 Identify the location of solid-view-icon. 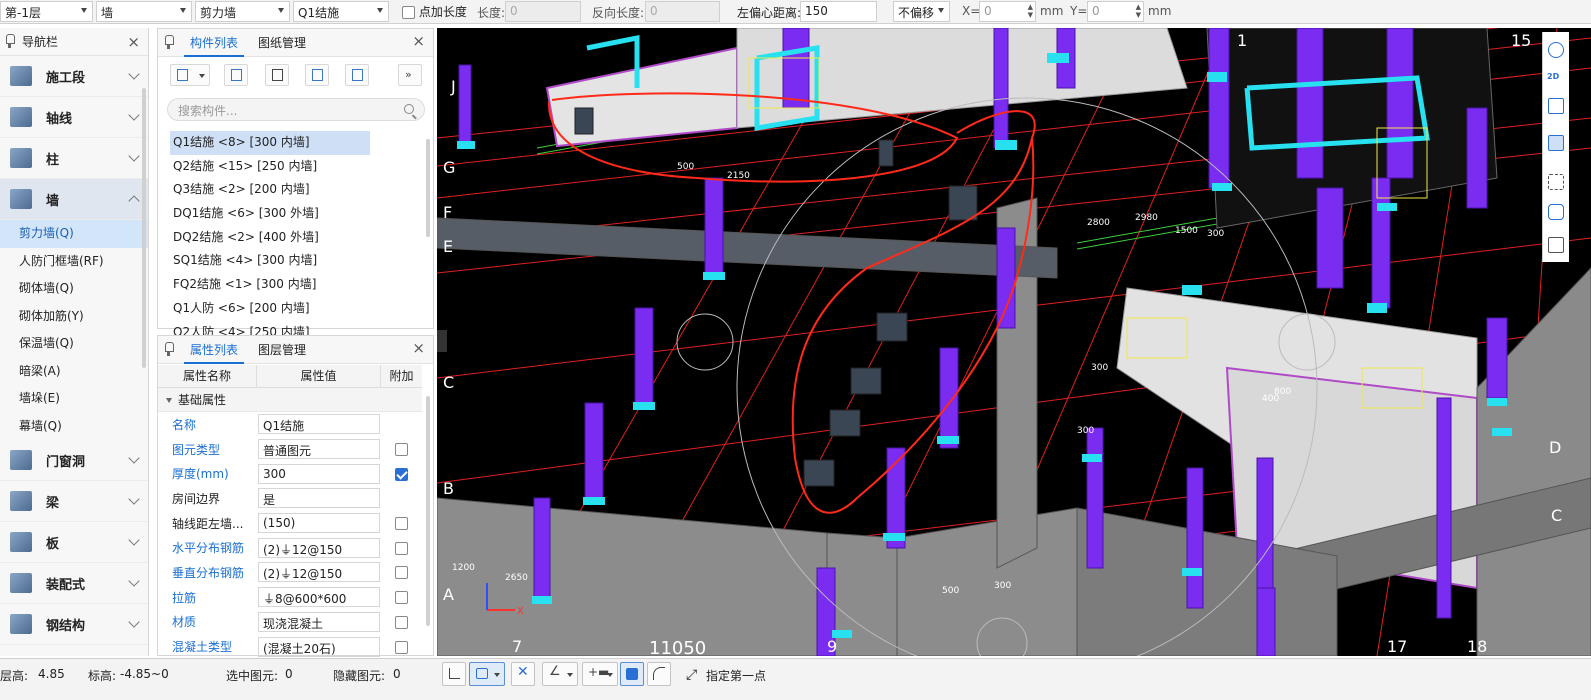
(1556, 143).